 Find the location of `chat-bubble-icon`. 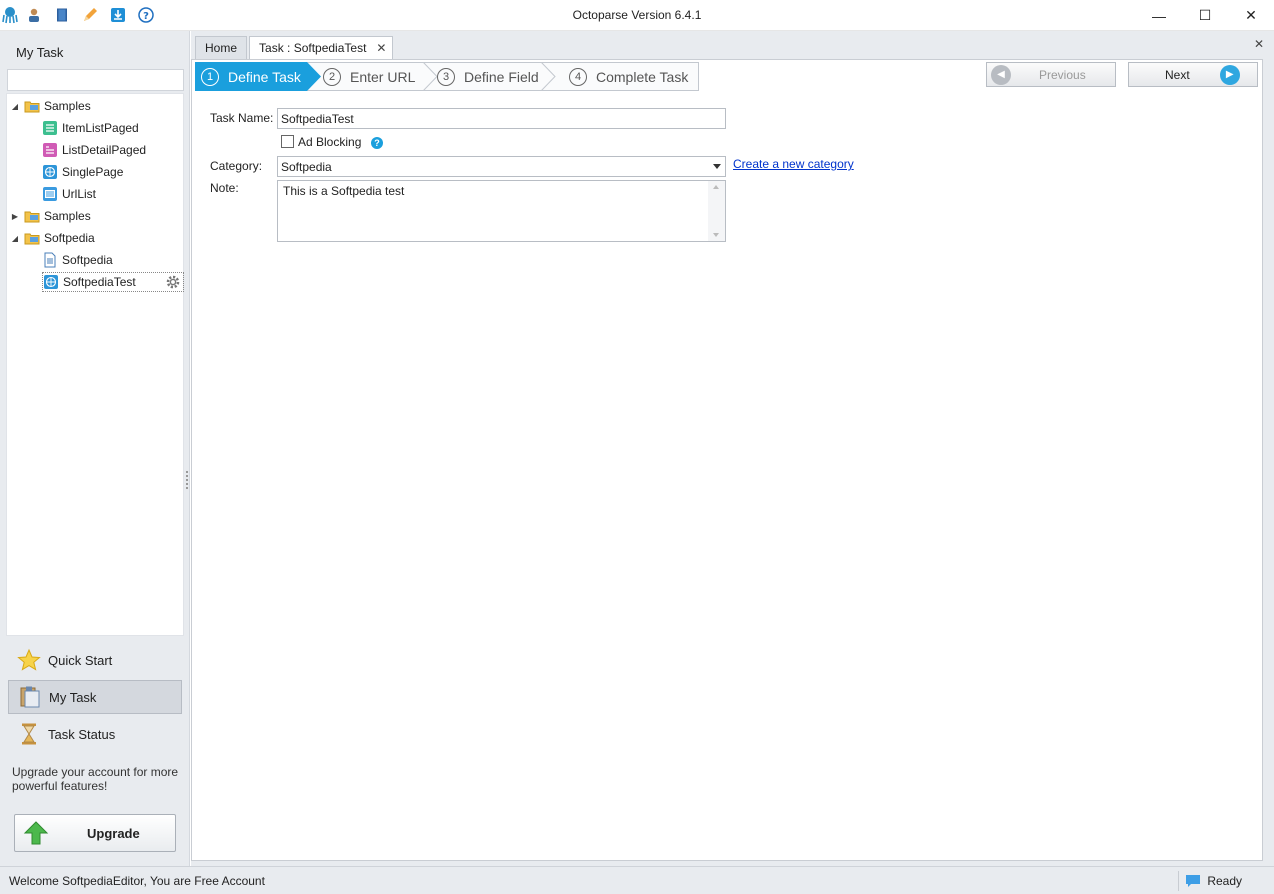

chat-bubble-icon is located at coordinates (1193, 881).